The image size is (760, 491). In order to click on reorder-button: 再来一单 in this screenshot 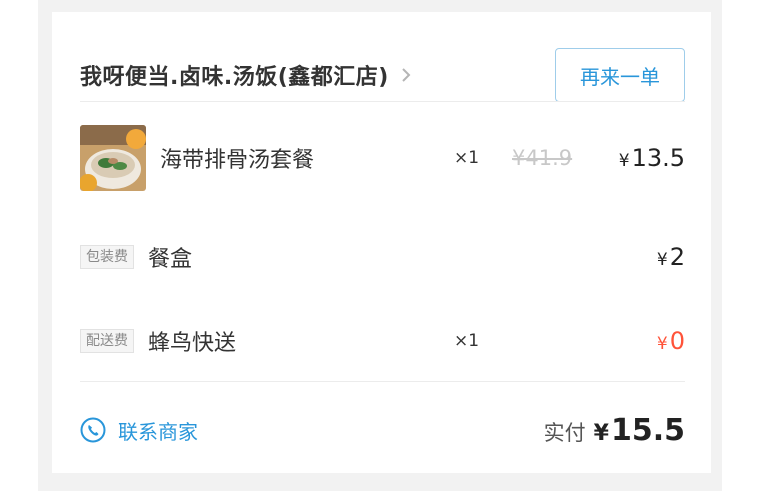, I will do `click(620, 75)`.